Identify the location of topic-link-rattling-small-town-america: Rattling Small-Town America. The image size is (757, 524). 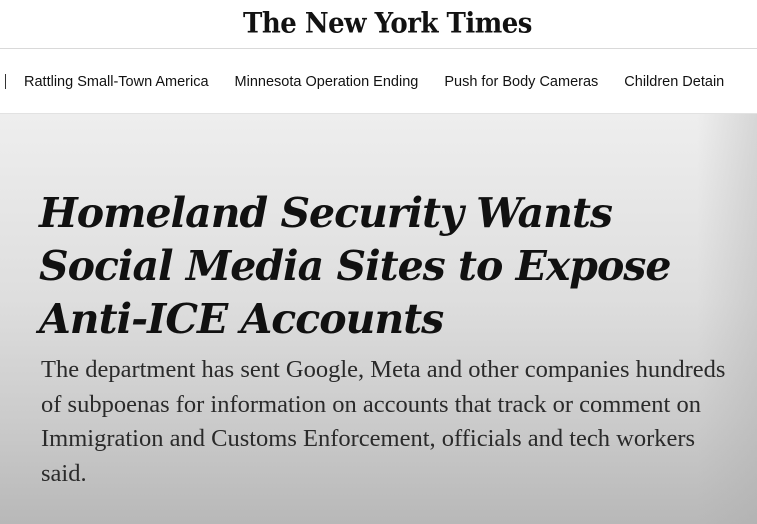
(116, 82).